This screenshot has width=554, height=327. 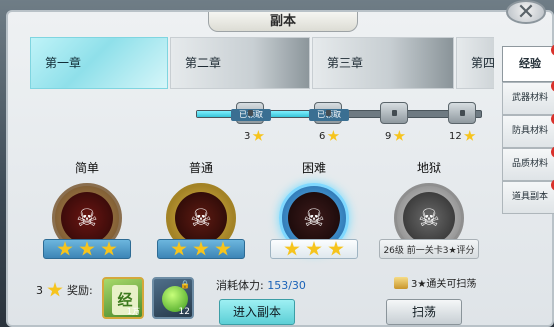 I want to click on chest-star-requirement: 12, so click(x=462, y=136).